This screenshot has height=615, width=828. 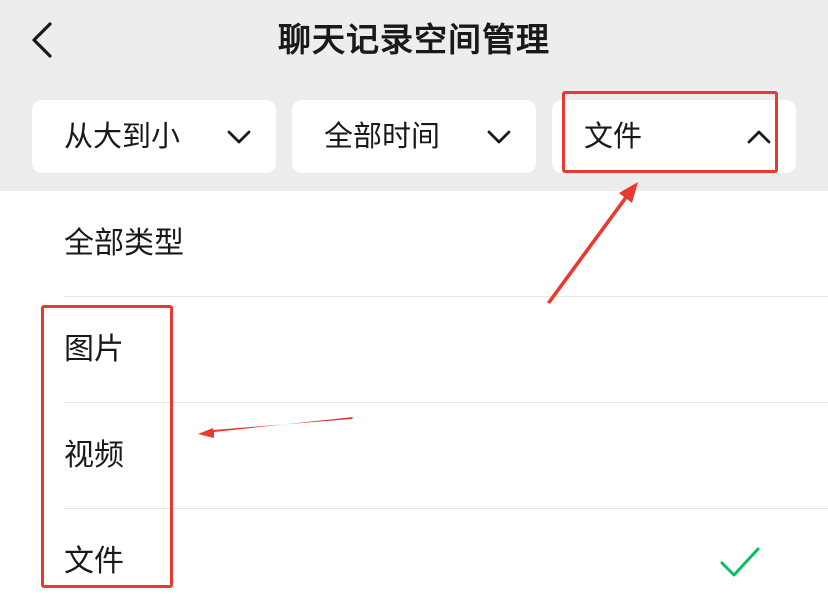 I want to click on time-filter-label: 全部时间, so click(x=382, y=136).